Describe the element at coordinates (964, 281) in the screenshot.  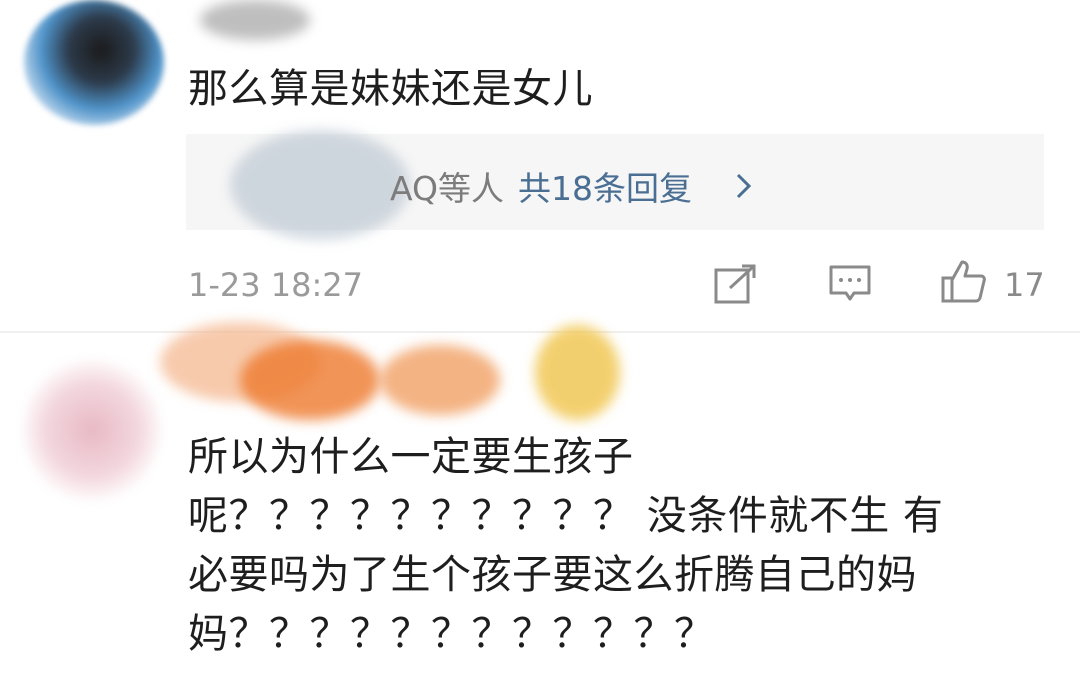
I see `thumbs-up-icon` at that location.